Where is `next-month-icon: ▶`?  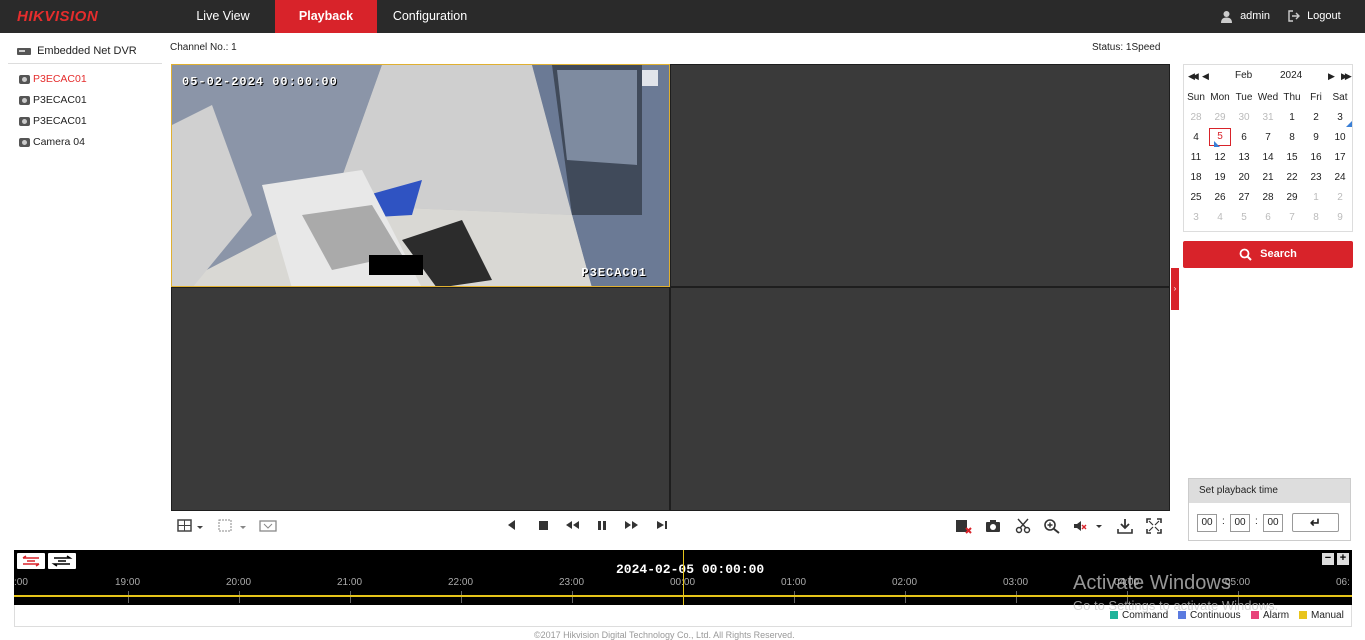 next-month-icon: ▶ is located at coordinates (1331, 76).